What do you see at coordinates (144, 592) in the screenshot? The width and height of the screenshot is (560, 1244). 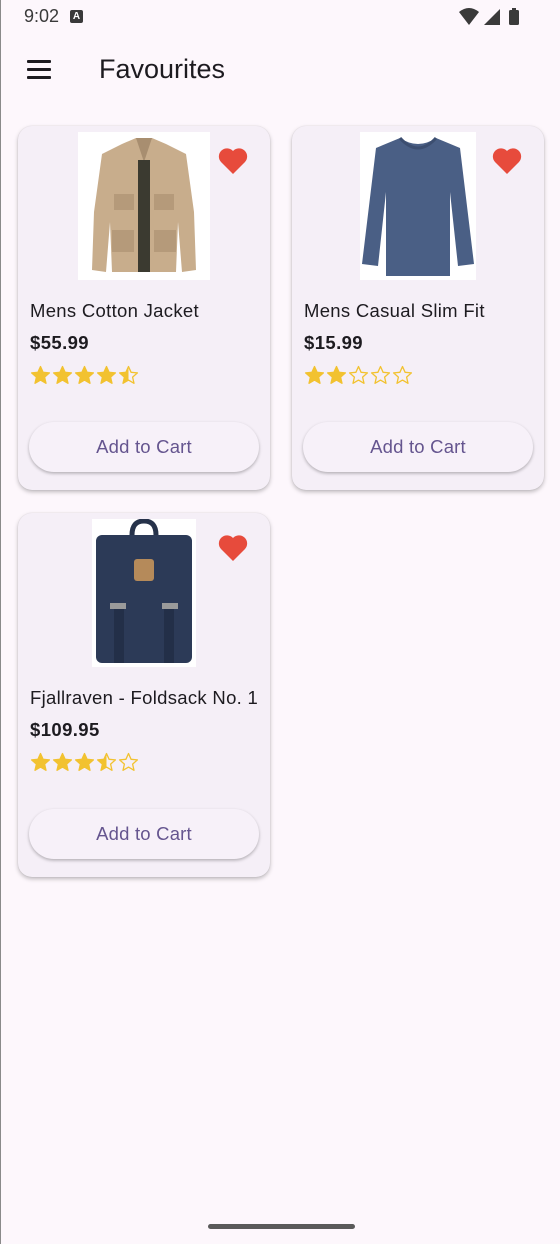 I see `product-image-backpack` at bounding box center [144, 592].